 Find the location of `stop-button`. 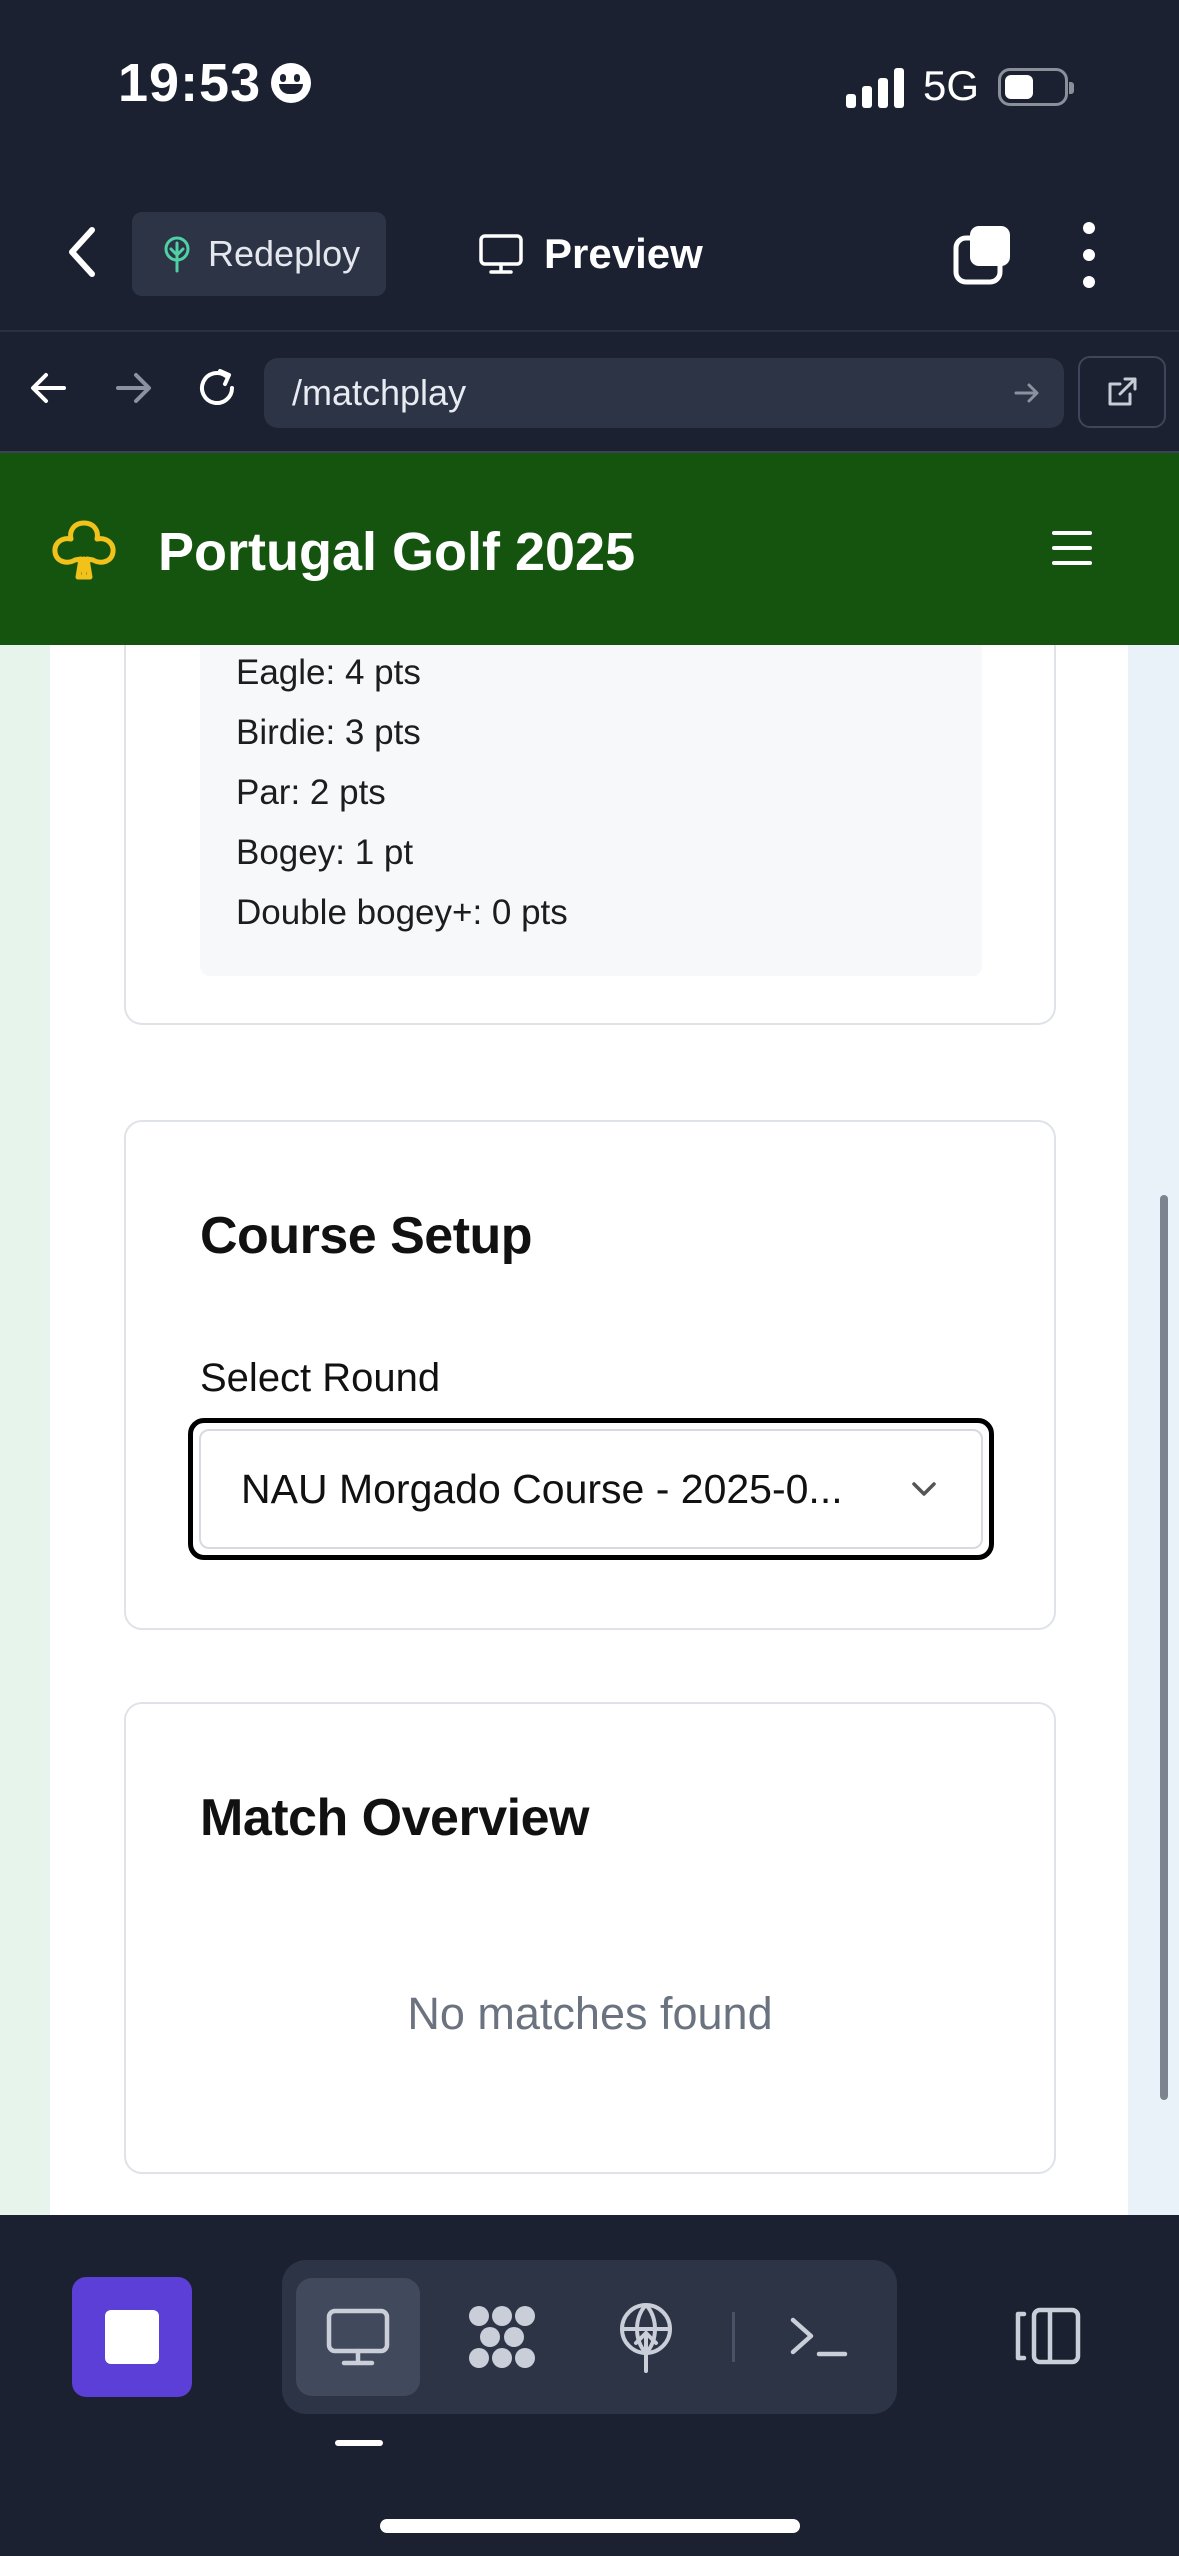

stop-button is located at coordinates (132, 2337).